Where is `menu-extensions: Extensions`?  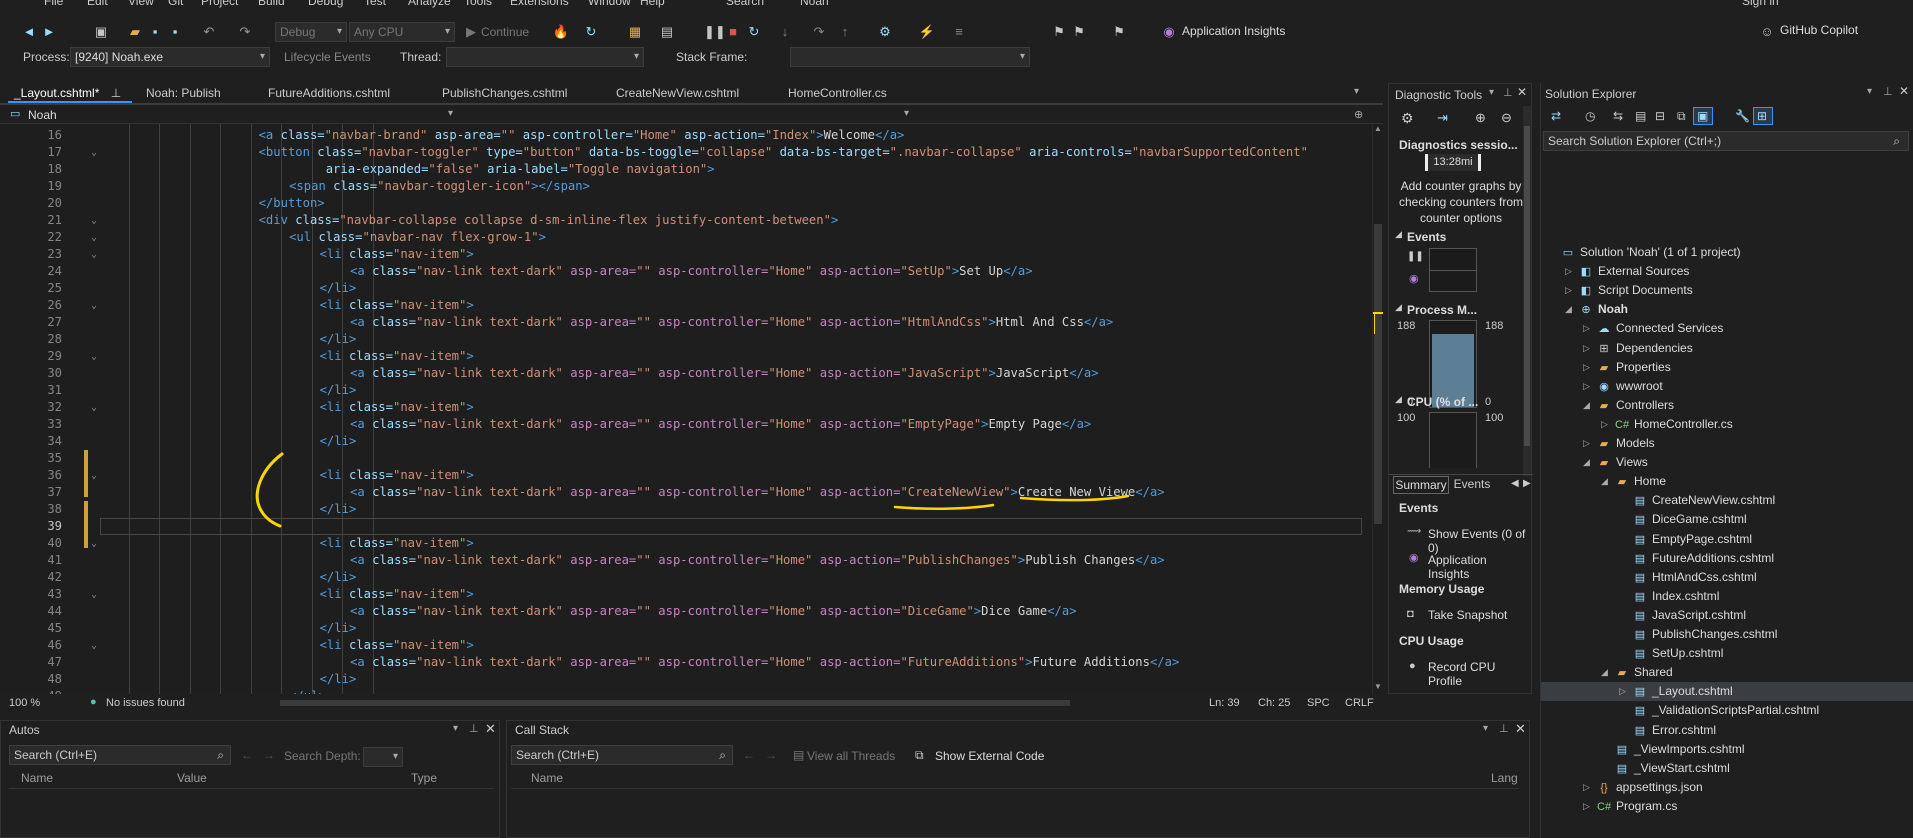
menu-extensions: Extensions is located at coordinates (539, 4).